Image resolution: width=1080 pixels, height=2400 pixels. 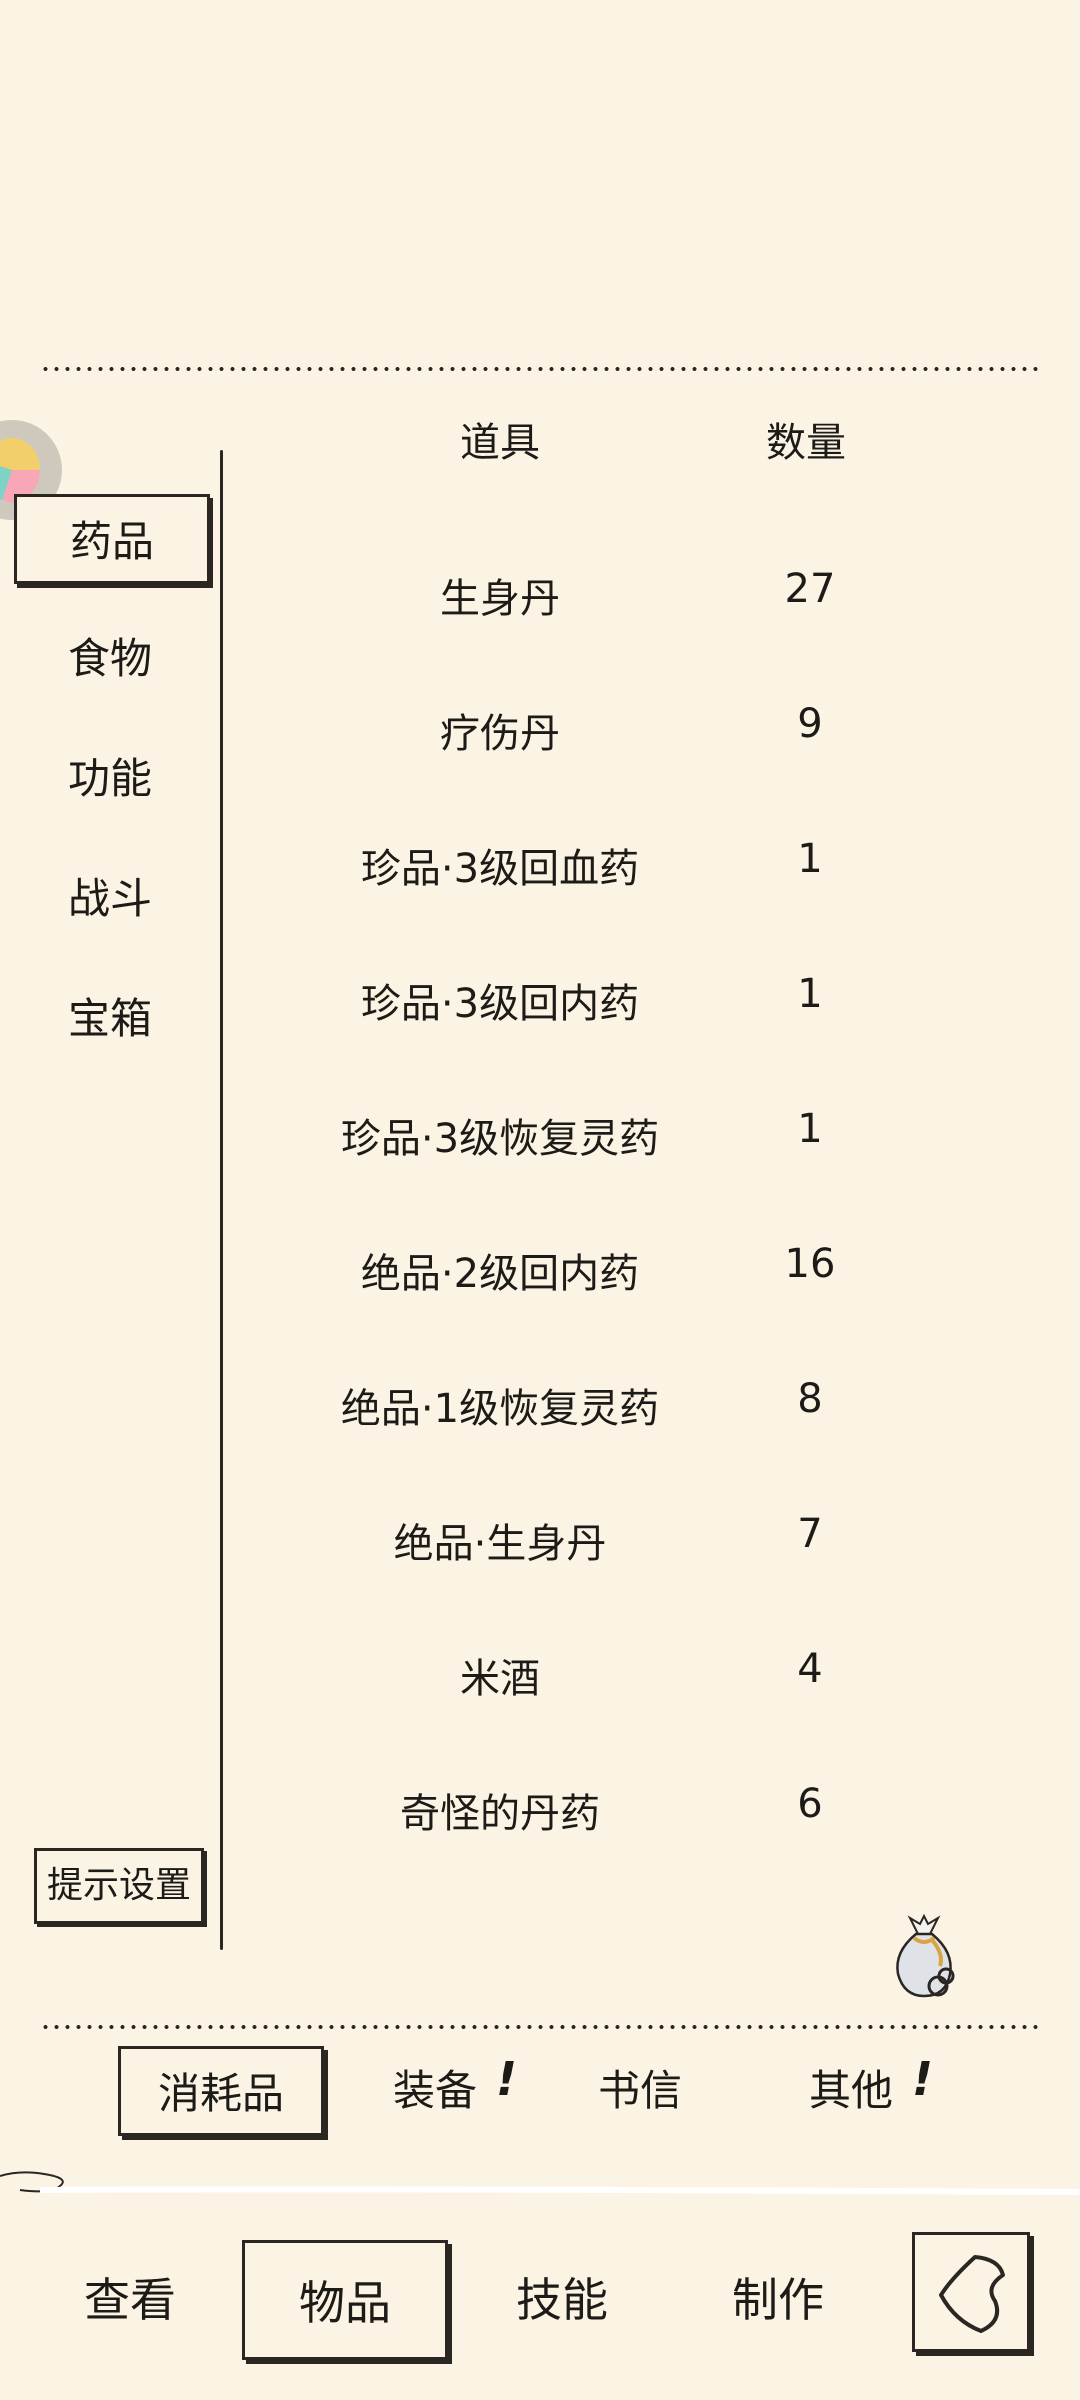 I want to click on subtab-equipment: 装备, so click(x=435, y=2091).